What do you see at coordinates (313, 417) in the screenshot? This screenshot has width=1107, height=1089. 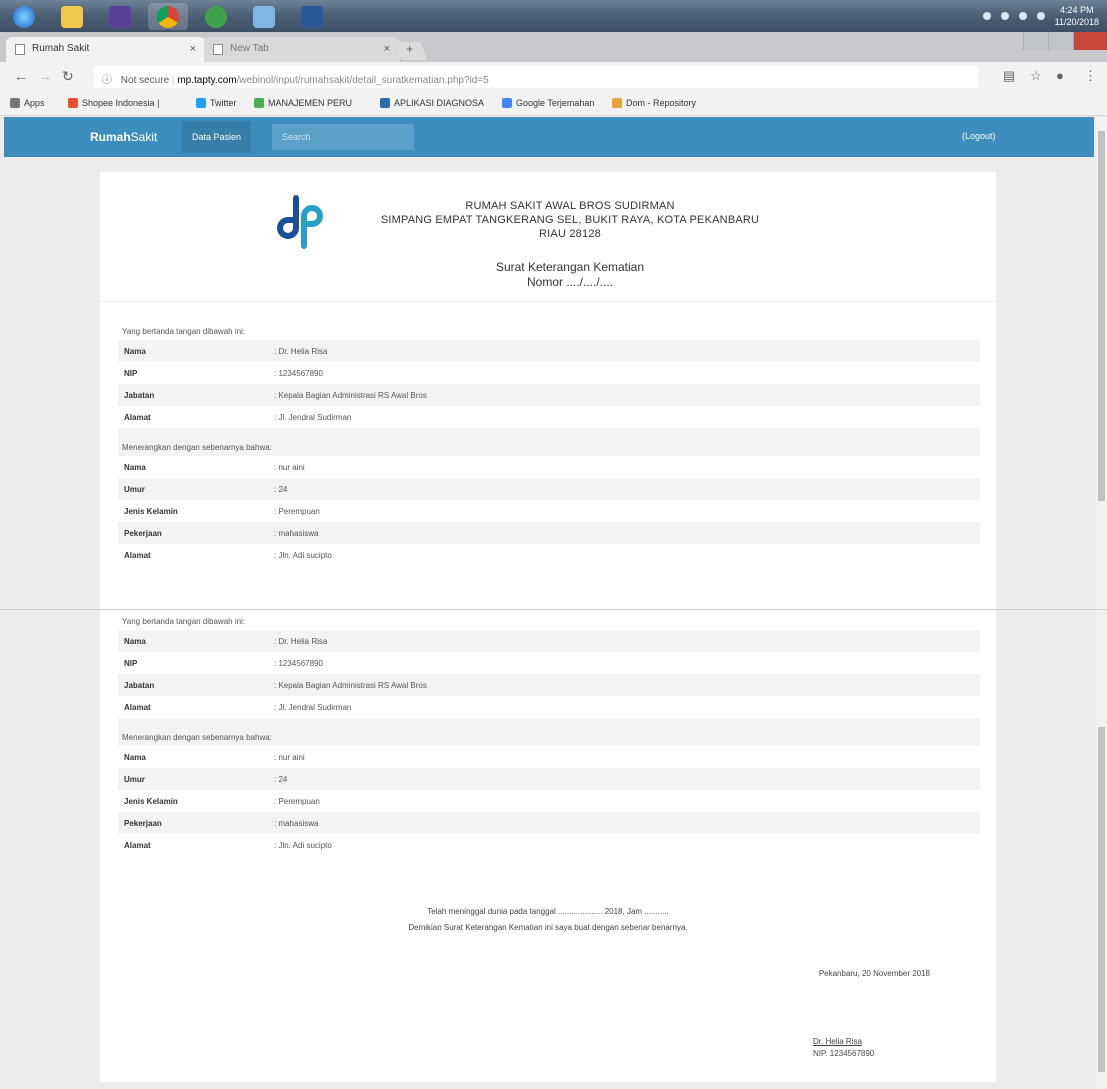 I see `field-value: : Jl. Jendral Sudirman` at bounding box center [313, 417].